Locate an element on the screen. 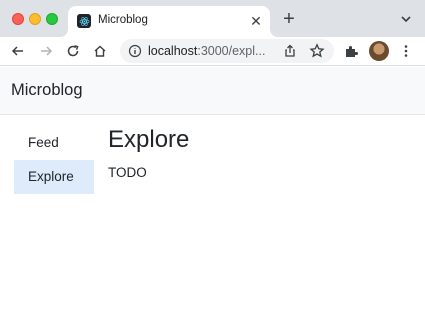  zoom-window-button is located at coordinates (52, 19).